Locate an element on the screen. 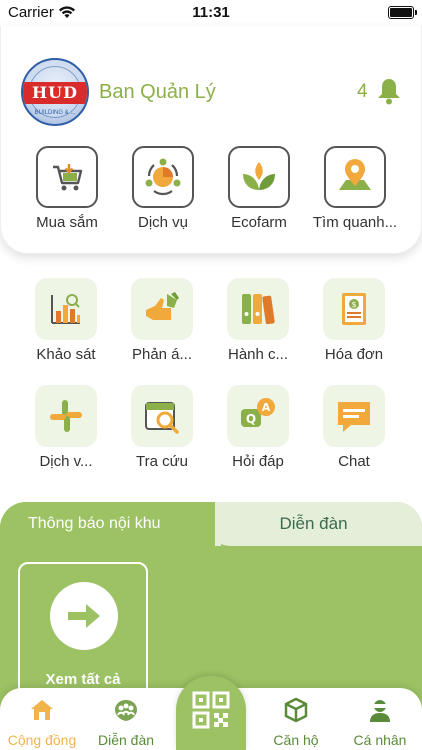  feature-qa: QA Hỏi đáp is located at coordinates (258, 427).